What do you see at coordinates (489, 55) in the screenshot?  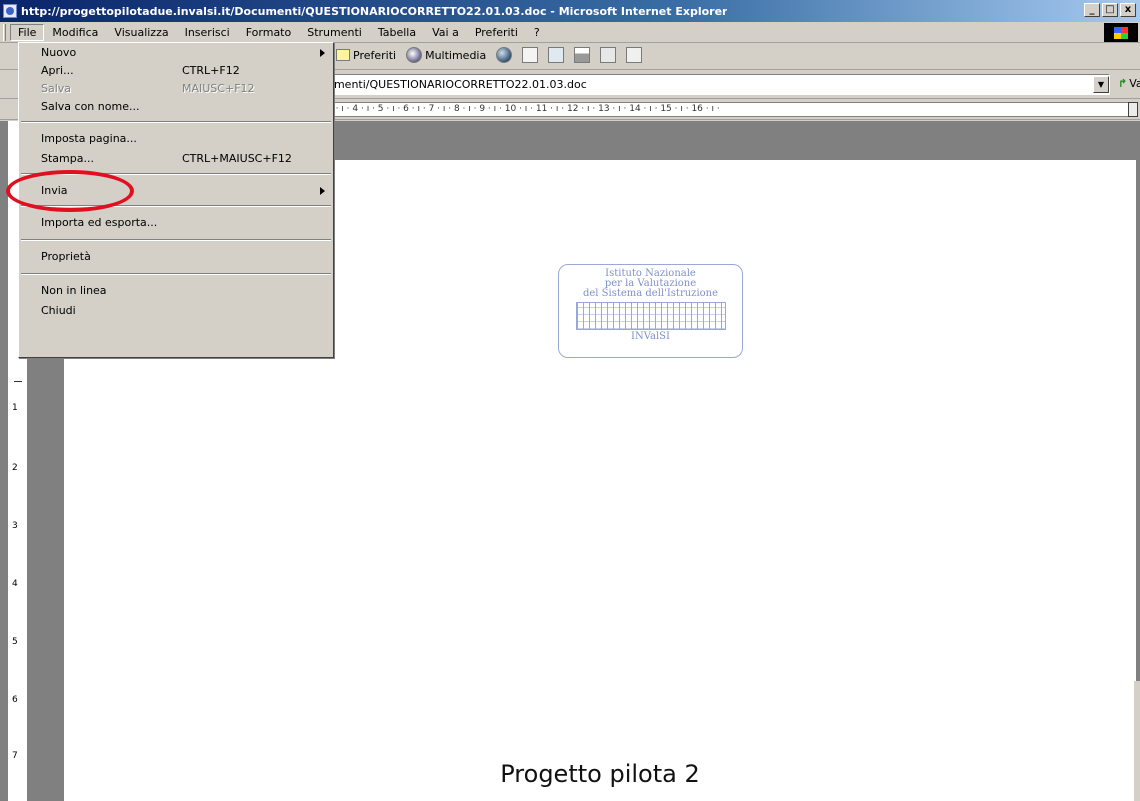 I see `toolbar-buttons: Preferiti Multimedia` at bounding box center [489, 55].